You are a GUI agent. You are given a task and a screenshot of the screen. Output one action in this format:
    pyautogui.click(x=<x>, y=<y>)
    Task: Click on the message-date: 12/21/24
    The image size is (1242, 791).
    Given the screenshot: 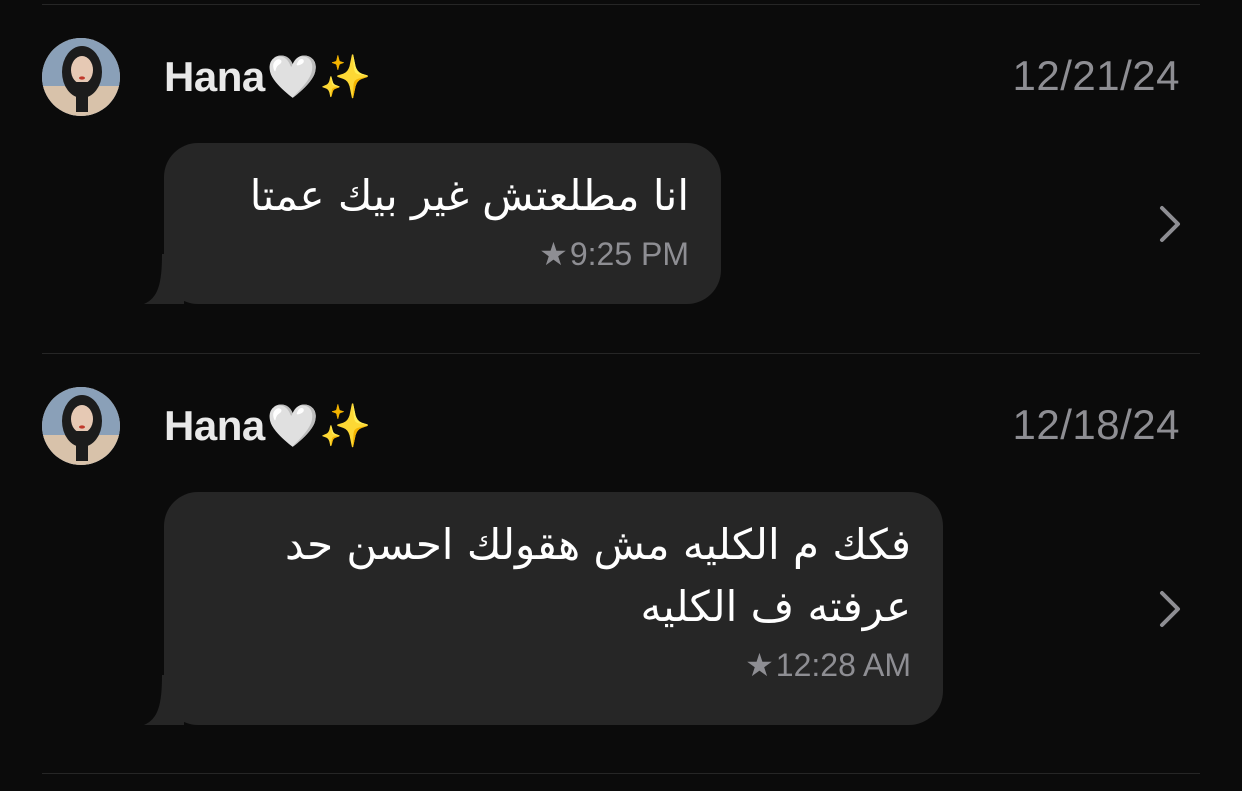 What is the action you would take?
    pyautogui.click(x=1096, y=75)
    